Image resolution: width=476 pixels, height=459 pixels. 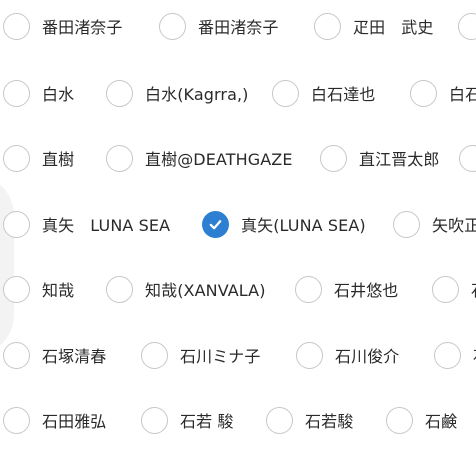 I want to click on radio-label: 石川俊介, so click(x=367, y=355).